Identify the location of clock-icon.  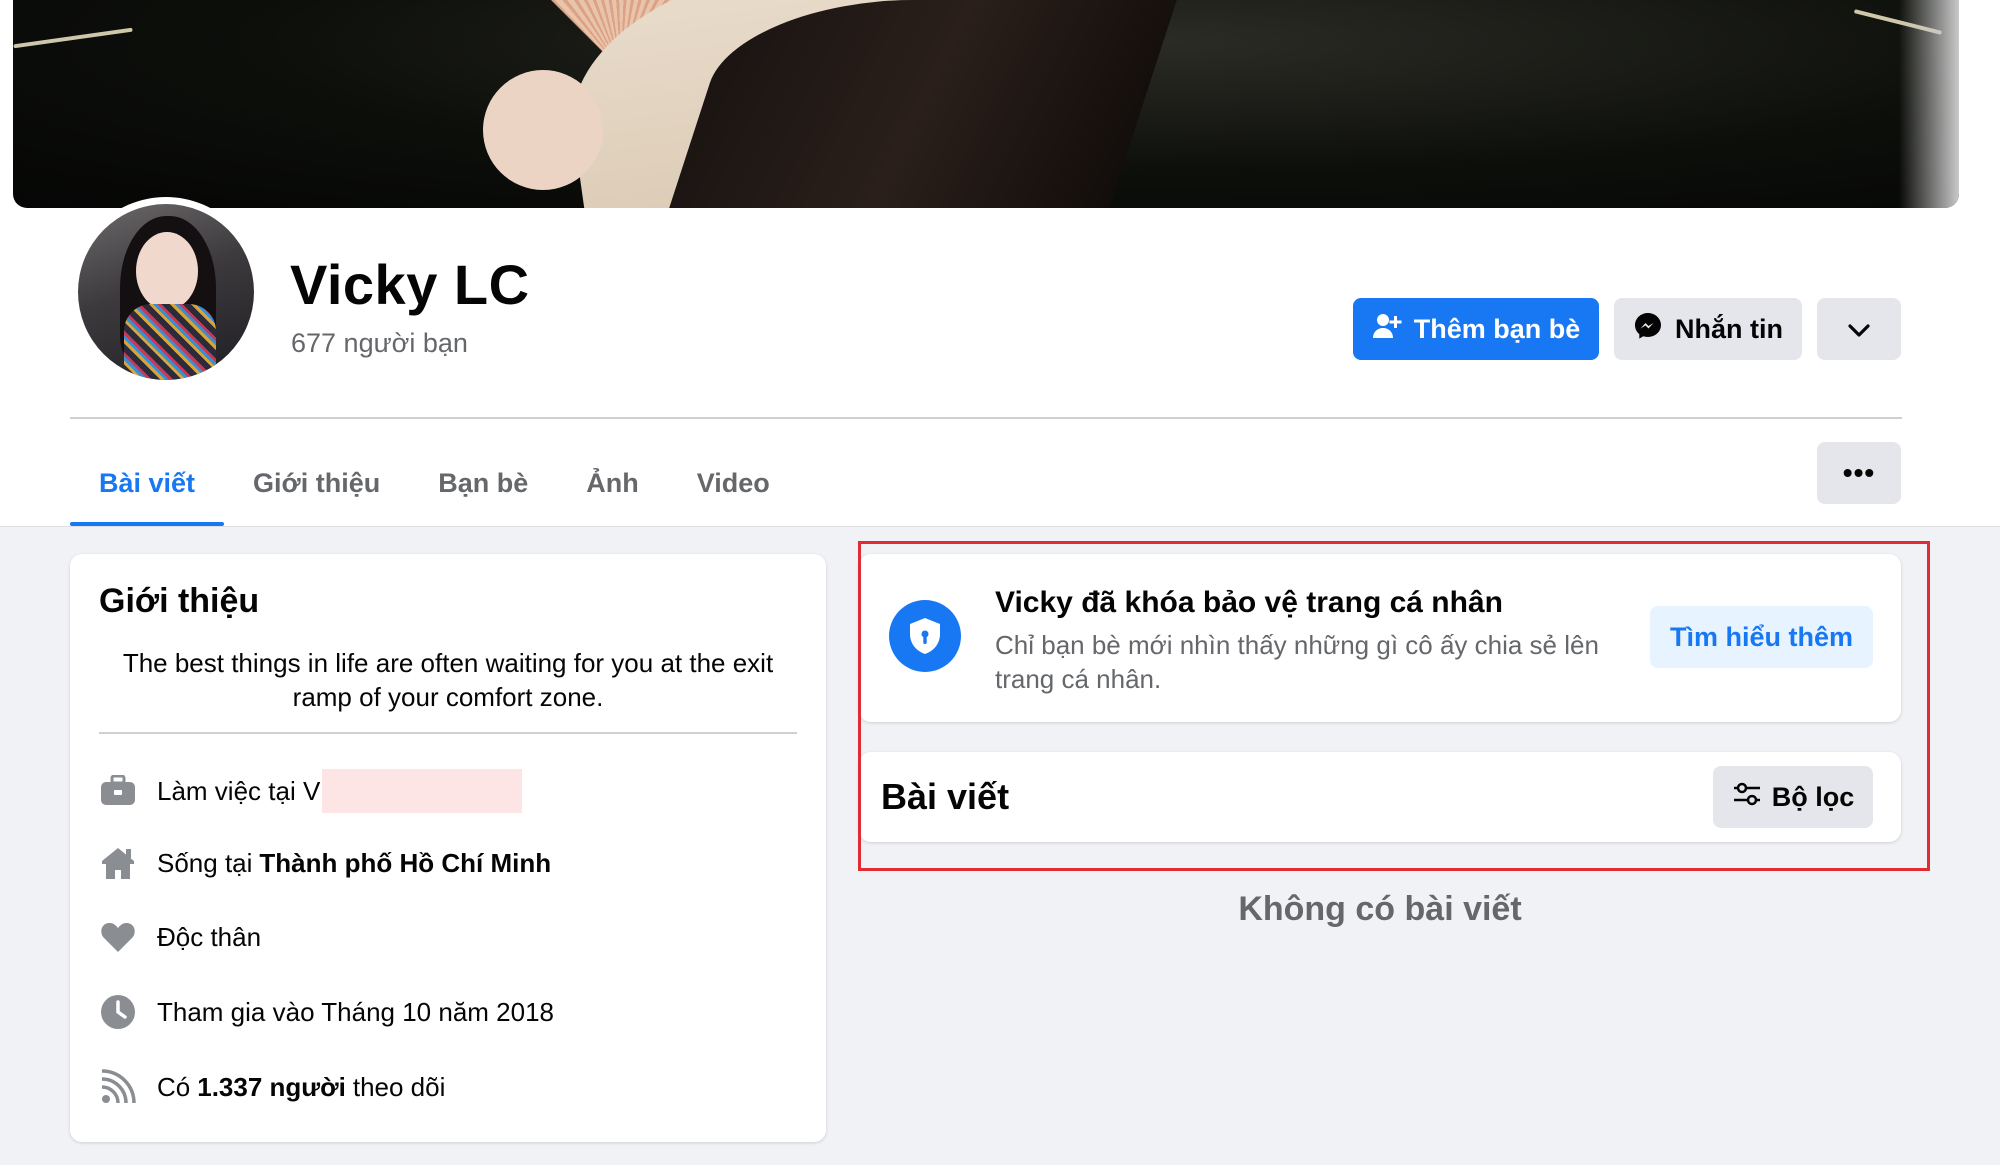
(118, 1012).